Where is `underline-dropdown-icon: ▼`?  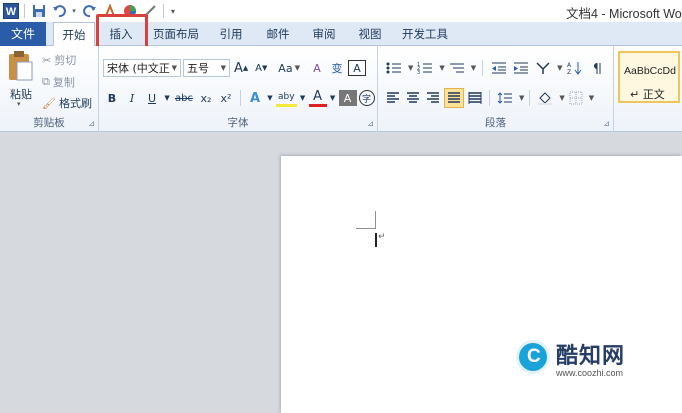 underline-dropdown-icon: ▼ is located at coordinates (167, 98).